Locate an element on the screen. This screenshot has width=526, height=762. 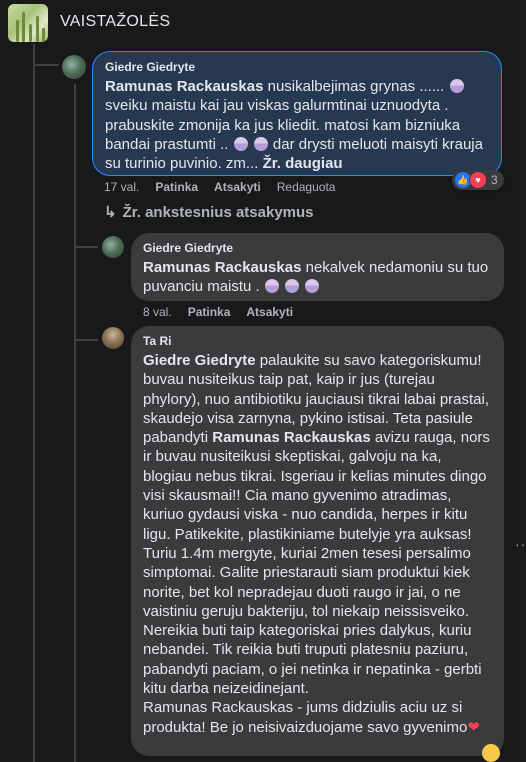
reaction-summary: 👍 ♥ 3 is located at coordinates (478, 180).